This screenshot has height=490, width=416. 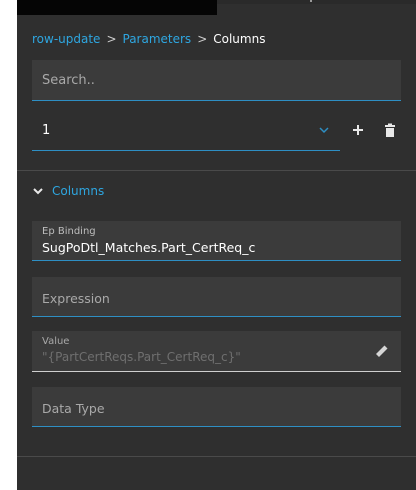 What do you see at coordinates (239, 39) in the screenshot?
I see `breadcrumb-columns: Columns` at bounding box center [239, 39].